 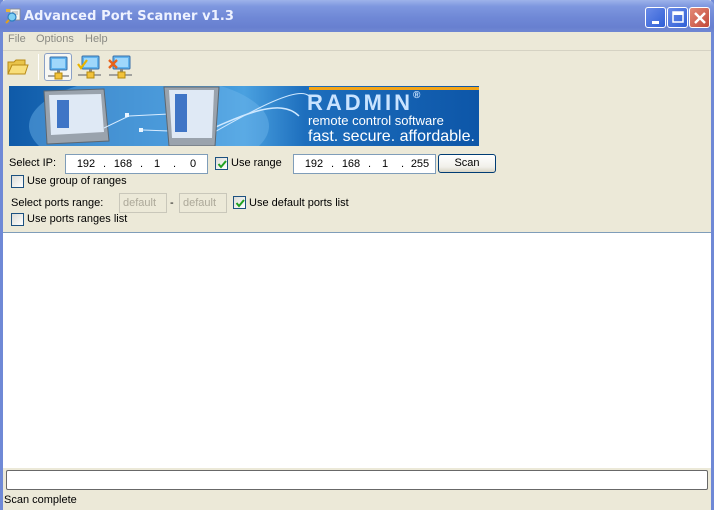 I want to click on status-bar: Scan complete, so click(x=357, y=500).